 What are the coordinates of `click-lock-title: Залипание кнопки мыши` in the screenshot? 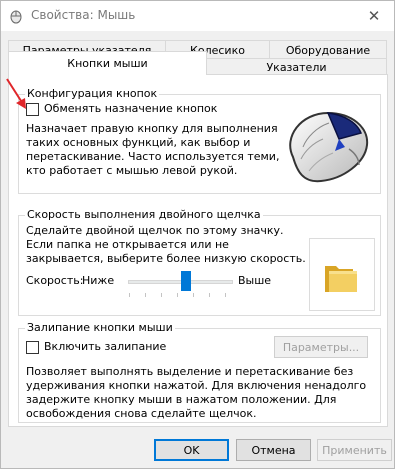 It's located at (100, 327).